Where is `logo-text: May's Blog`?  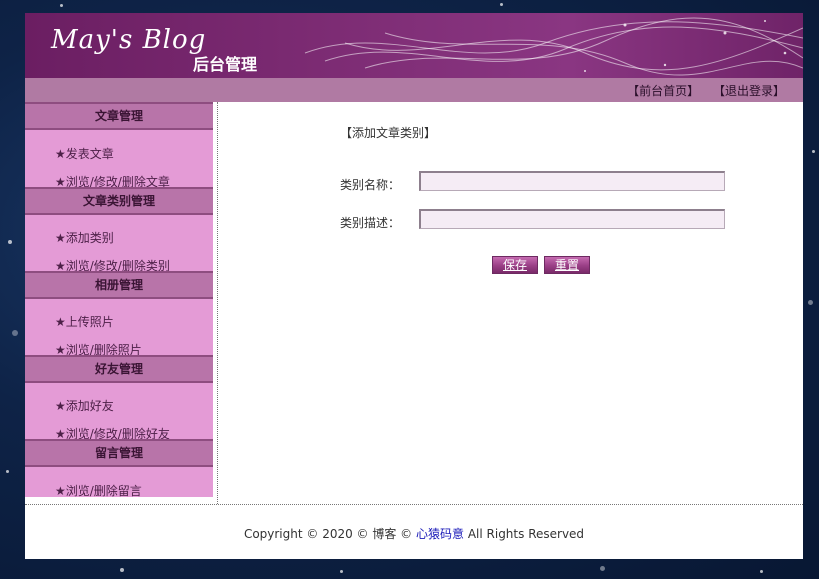
logo-text: May's Blog is located at coordinates (129, 40).